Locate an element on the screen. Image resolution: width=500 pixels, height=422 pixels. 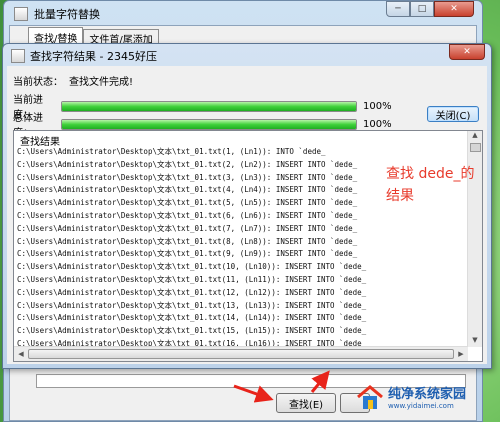
annotation-arrows is located at coordinates (281, 386).